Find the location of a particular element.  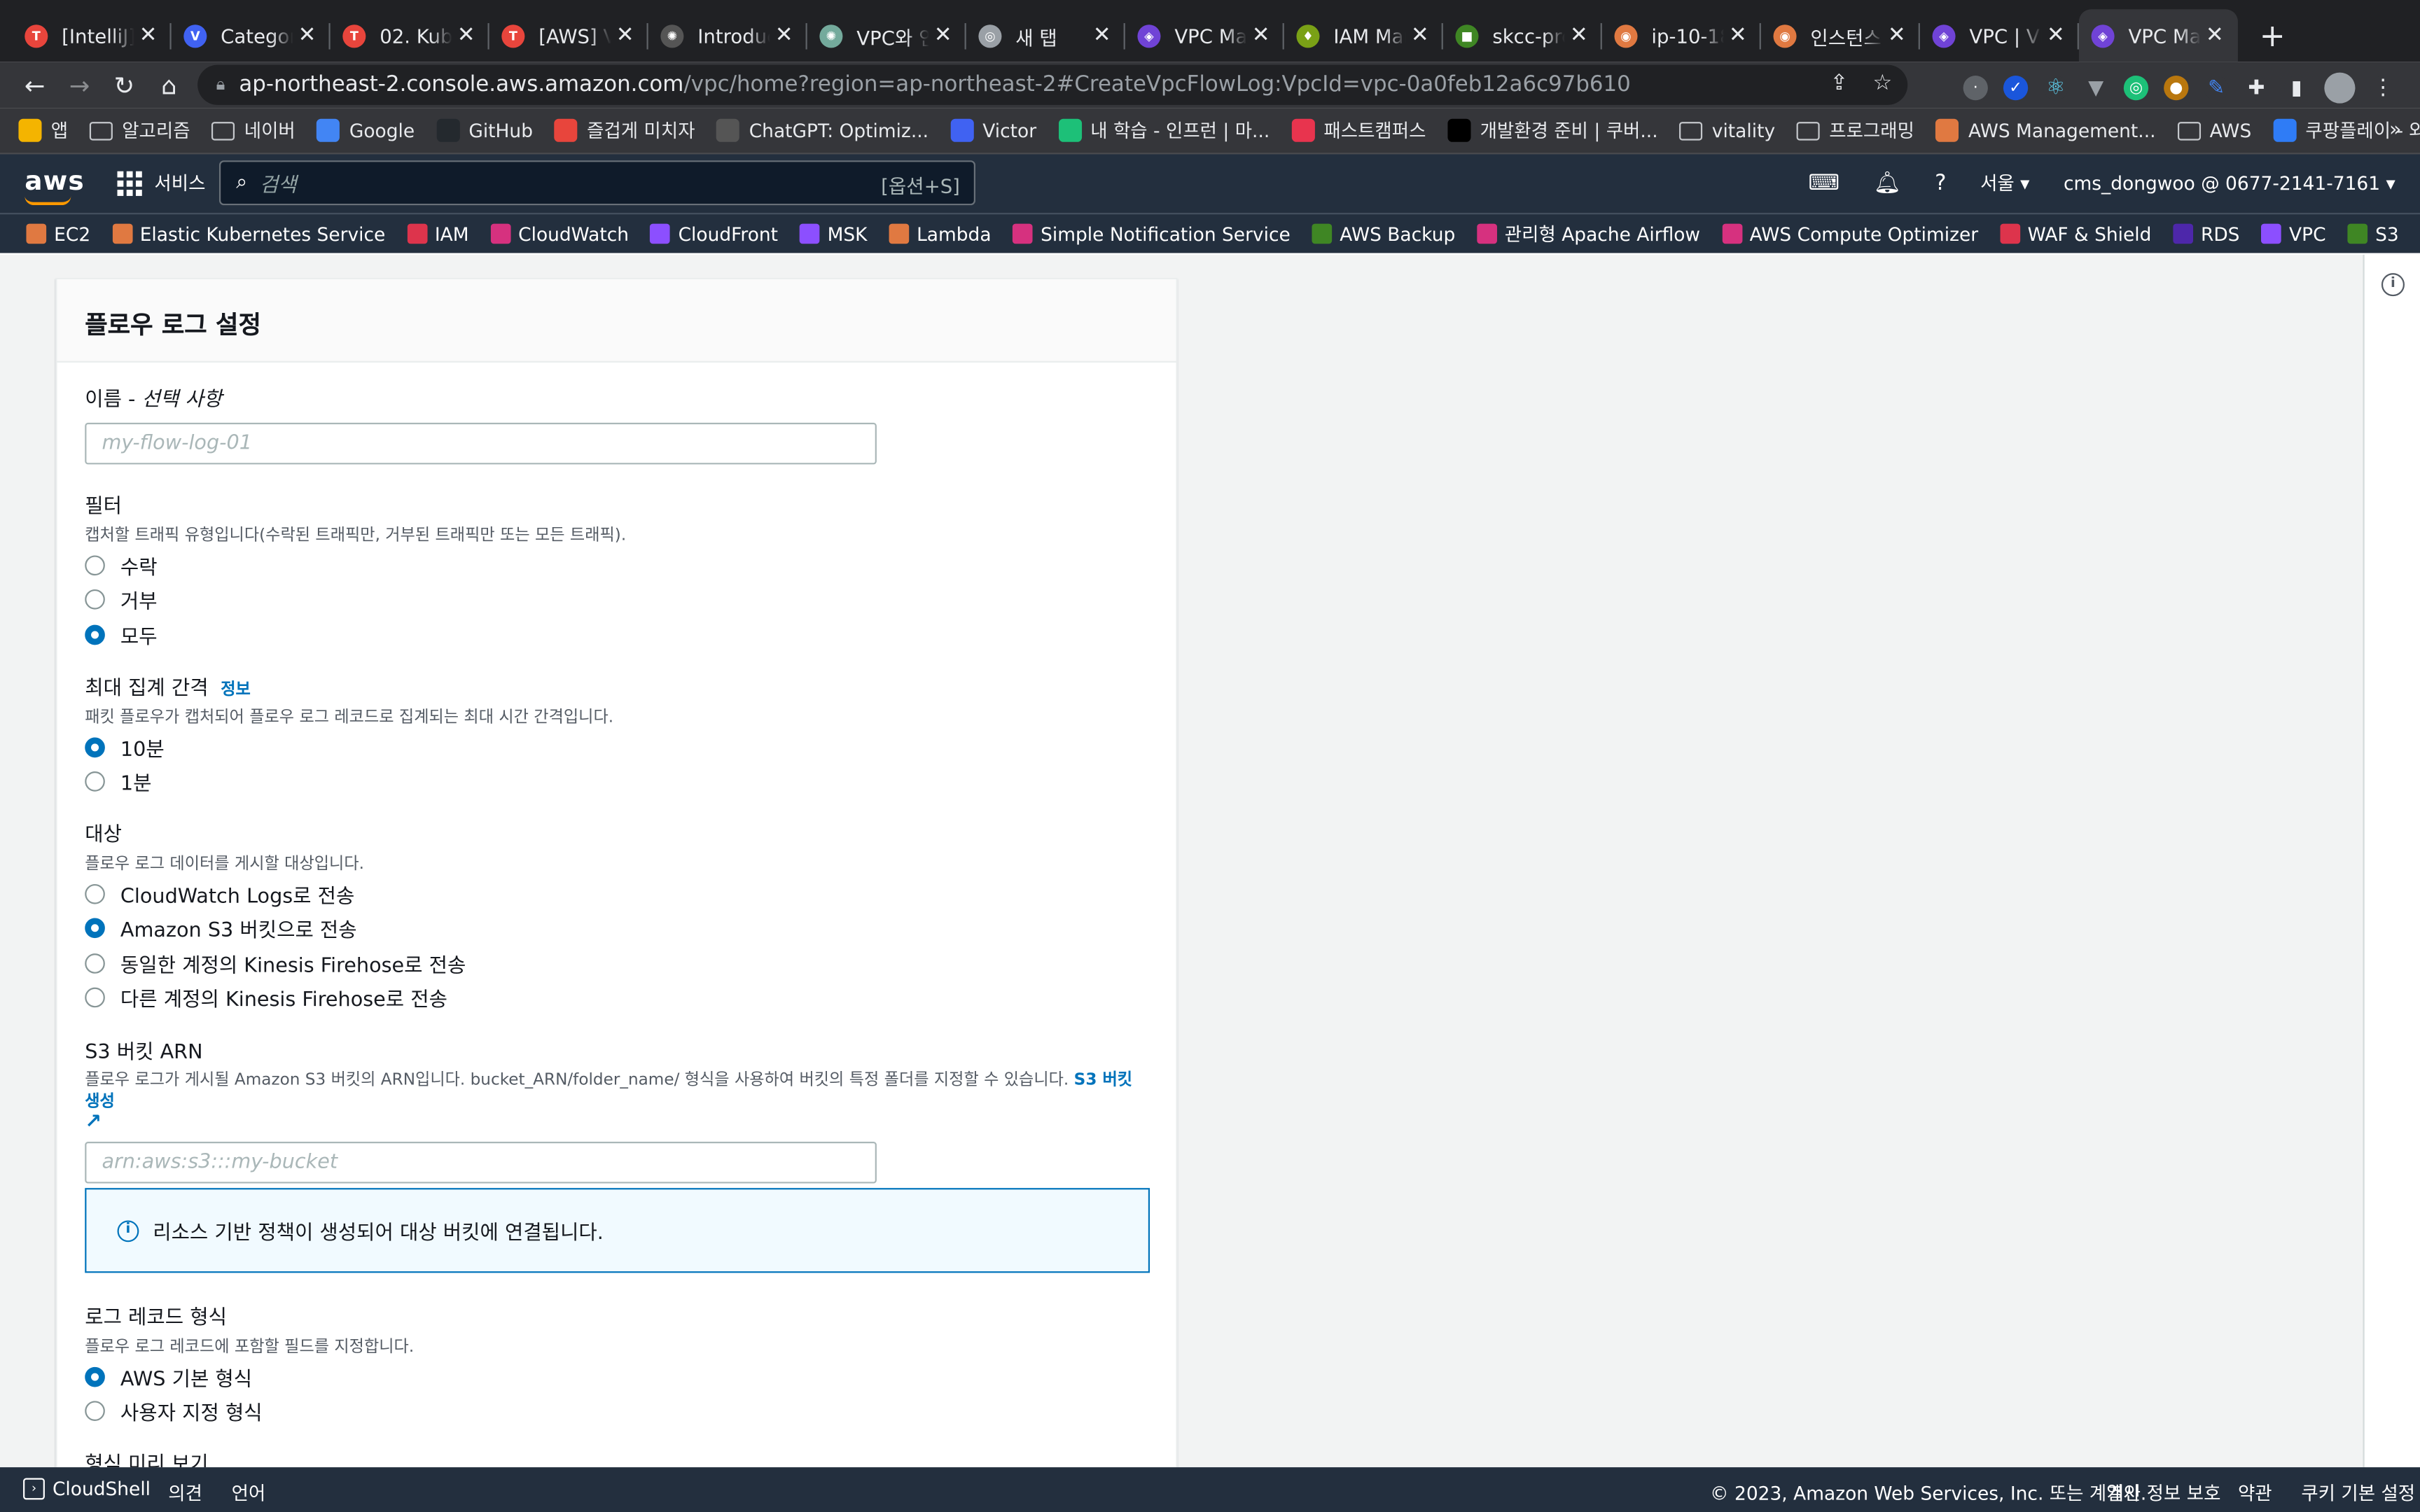

browser-tab: ◉ ip-10-18✕ is located at coordinates (1681, 35).